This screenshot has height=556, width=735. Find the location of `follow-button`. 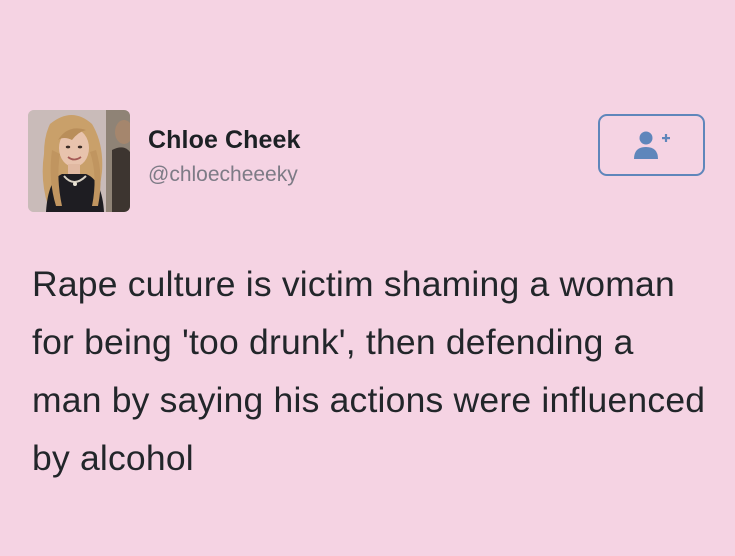

follow-button is located at coordinates (651, 145).